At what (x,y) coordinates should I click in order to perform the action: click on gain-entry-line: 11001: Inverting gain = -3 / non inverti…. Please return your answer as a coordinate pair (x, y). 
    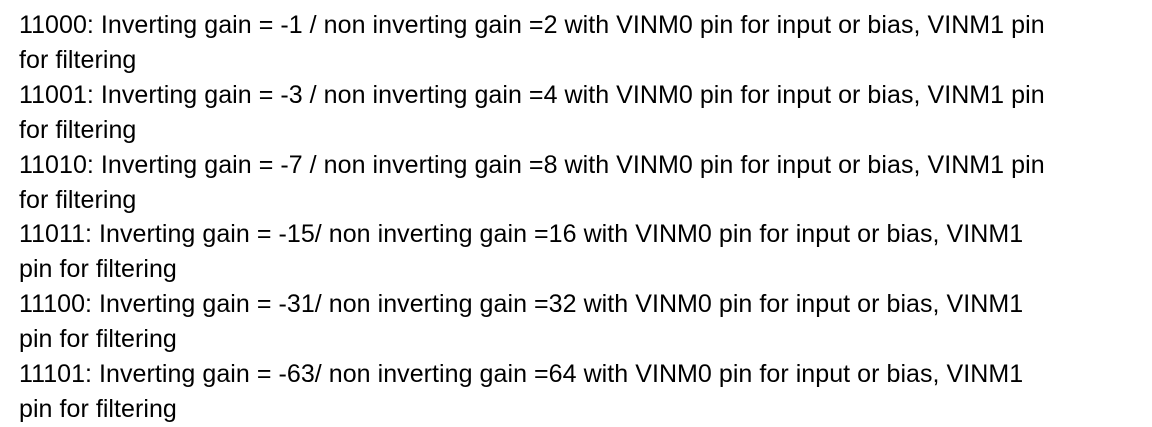
    Looking at the image, I should click on (532, 94).